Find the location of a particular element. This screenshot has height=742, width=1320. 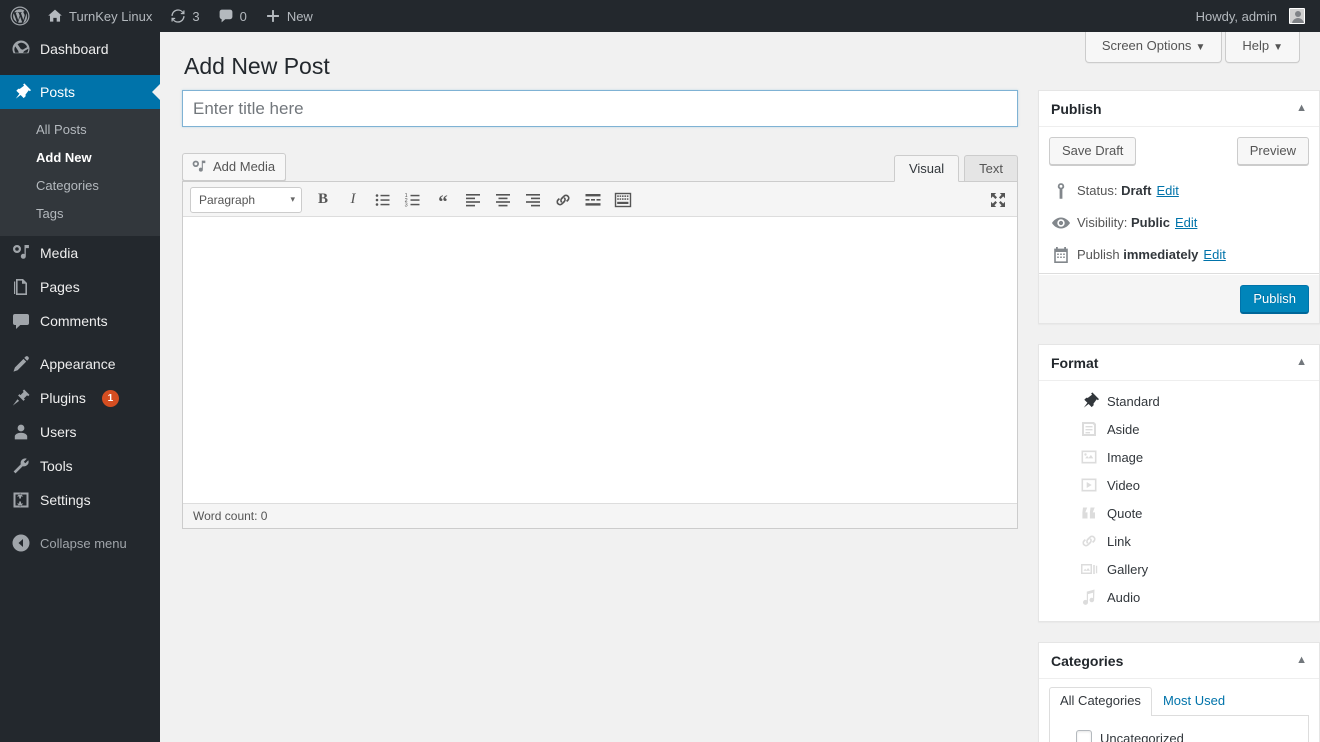

updates-button: 3 is located at coordinates (184, 16).